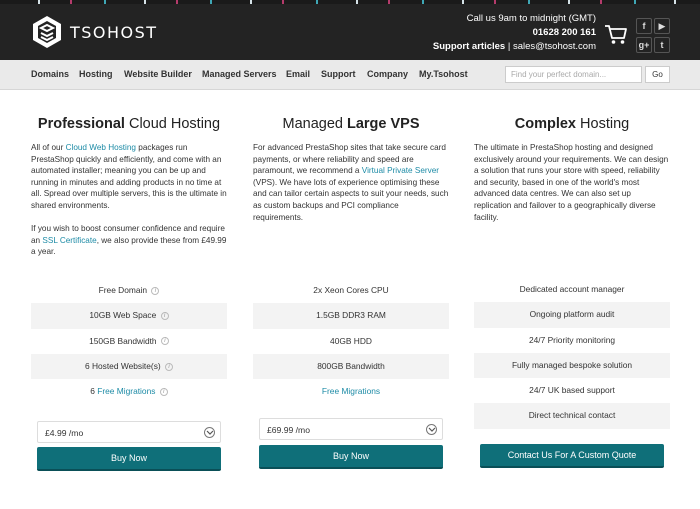  Describe the element at coordinates (129, 316) in the screenshot. I see `feature-item: 10GB Web Space i` at that location.